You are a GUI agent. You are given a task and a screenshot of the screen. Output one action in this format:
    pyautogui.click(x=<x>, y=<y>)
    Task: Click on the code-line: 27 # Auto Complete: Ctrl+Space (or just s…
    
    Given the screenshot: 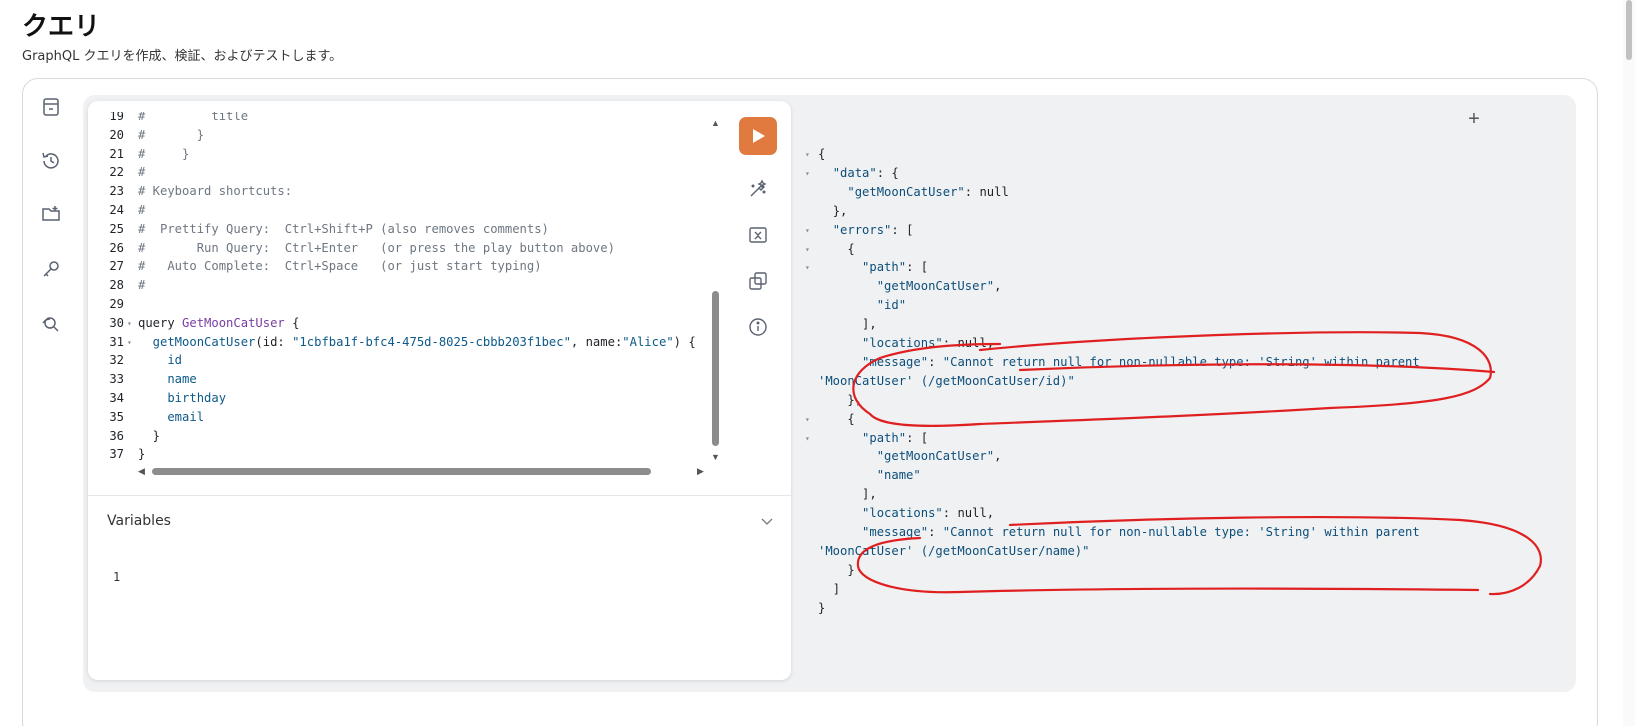 What is the action you would take?
    pyautogui.click(x=398, y=266)
    